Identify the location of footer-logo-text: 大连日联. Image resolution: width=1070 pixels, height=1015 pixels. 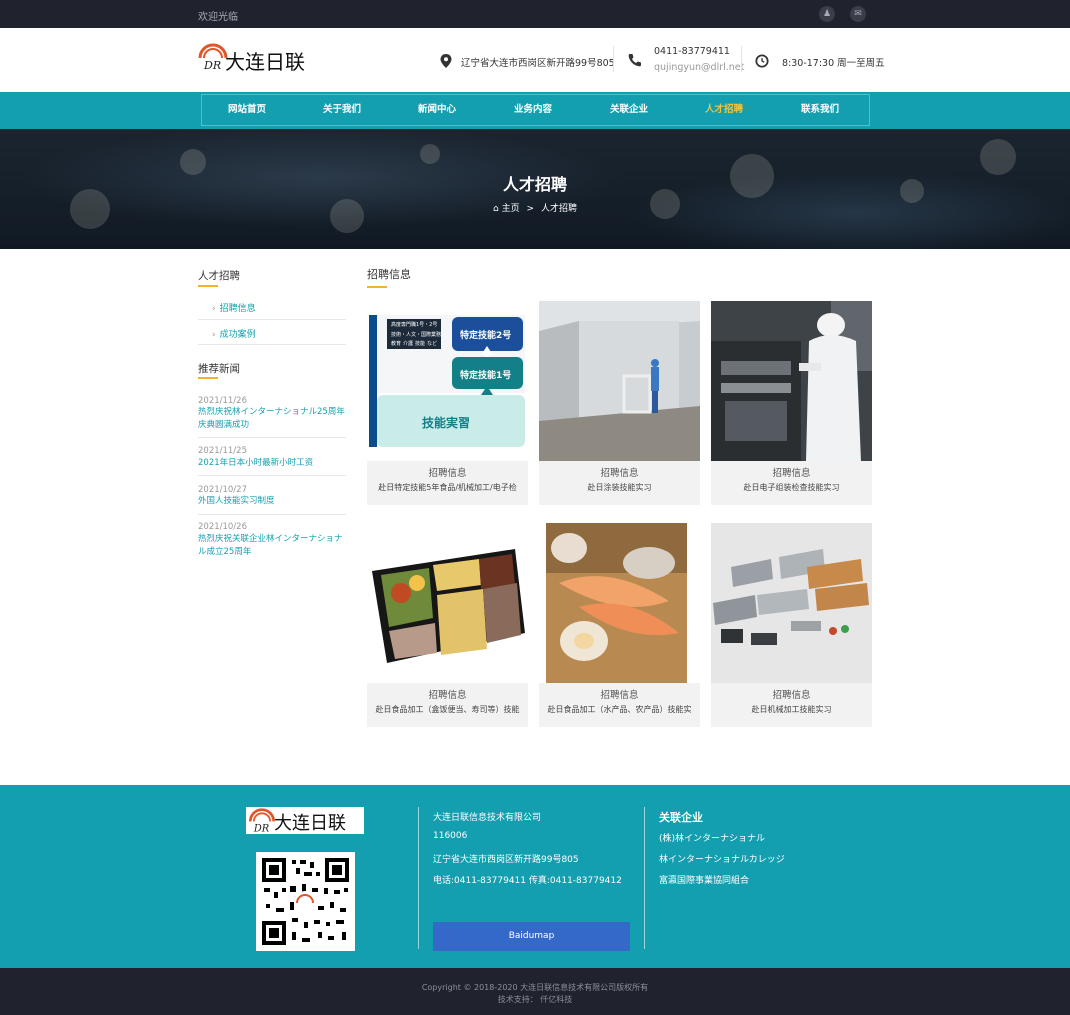
(310, 823).